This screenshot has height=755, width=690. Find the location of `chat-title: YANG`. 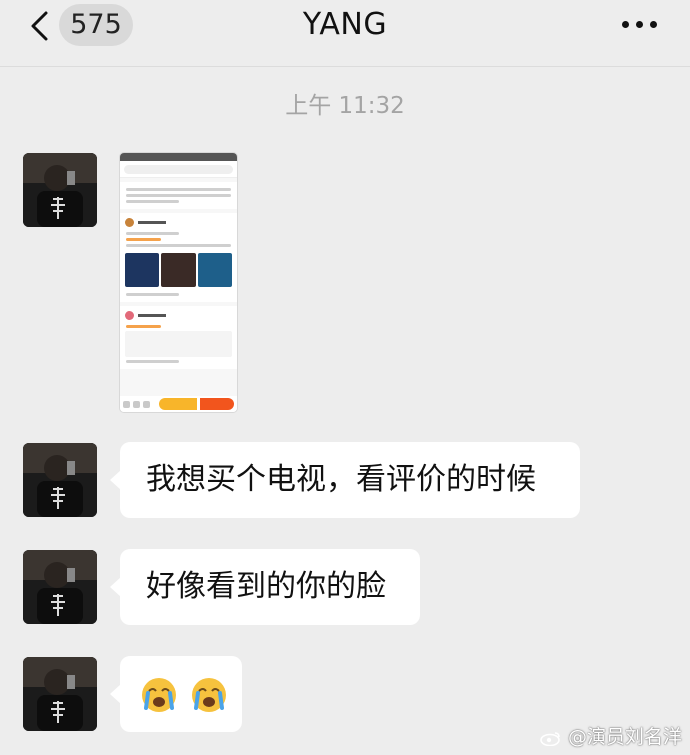

chat-title: YANG is located at coordinates (345, 24).